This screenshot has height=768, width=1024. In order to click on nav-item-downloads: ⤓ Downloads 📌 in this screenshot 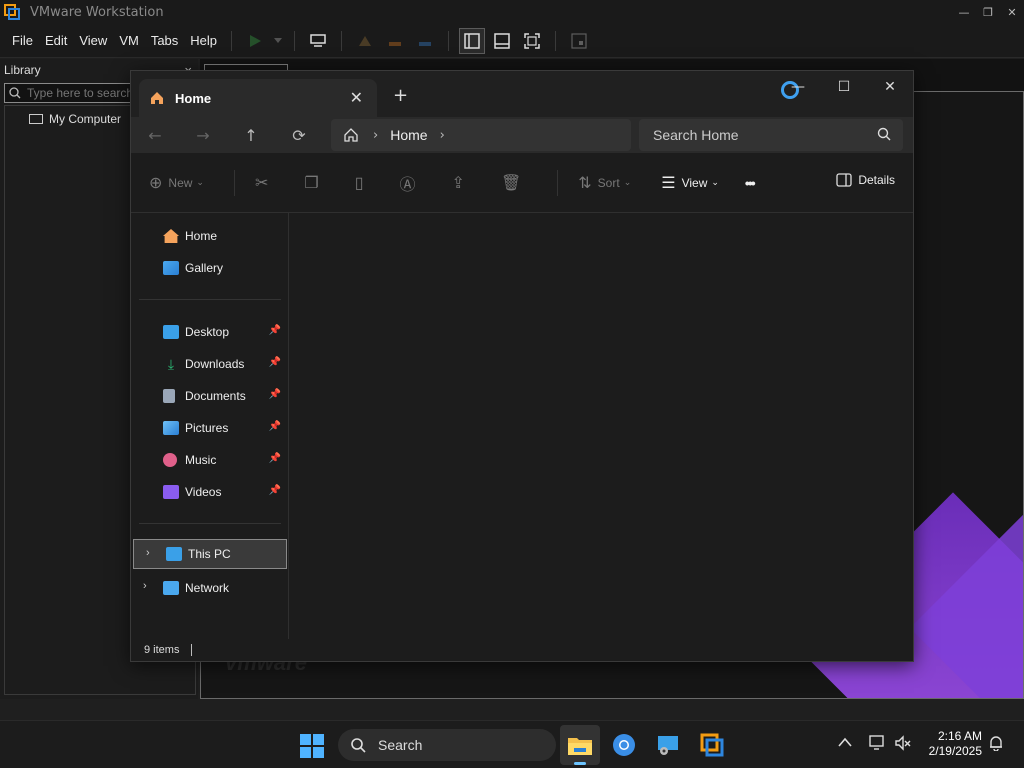, I will do `click(209, 364)`.